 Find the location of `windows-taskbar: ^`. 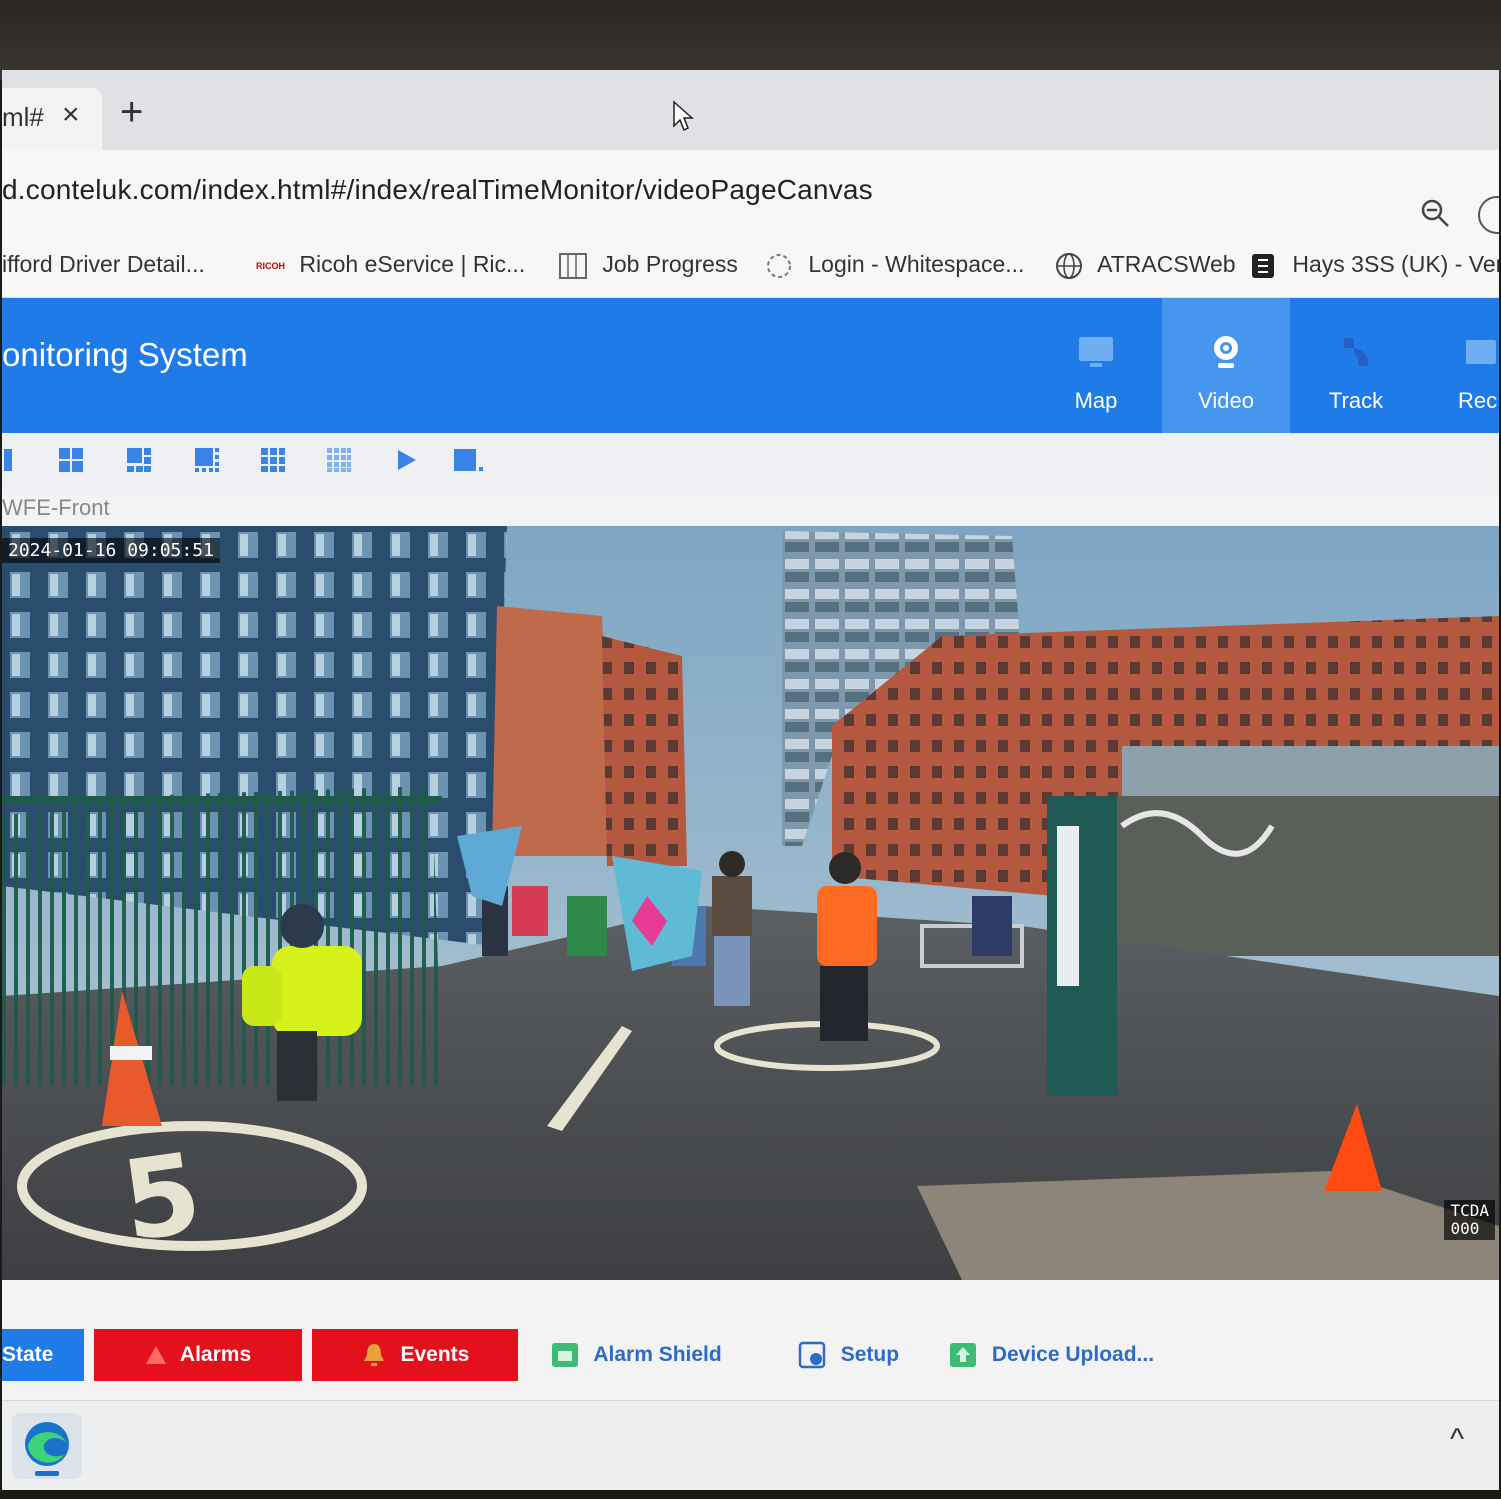

windows-taskbar: ^ is located at coordinates (750, 1445).